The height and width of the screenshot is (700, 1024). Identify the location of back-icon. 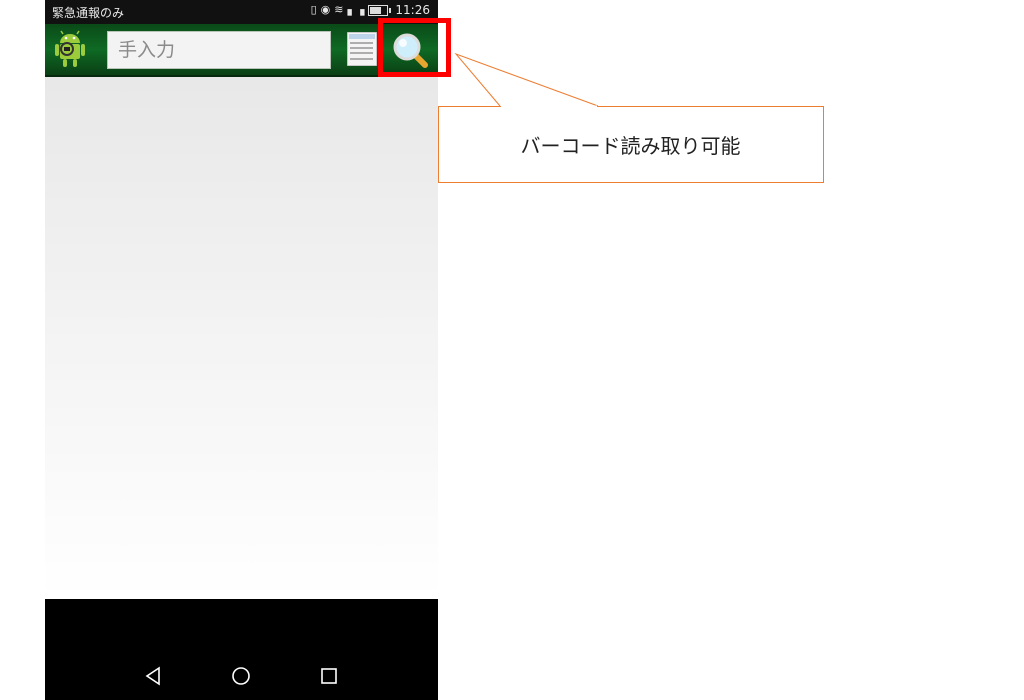
(154, 676).